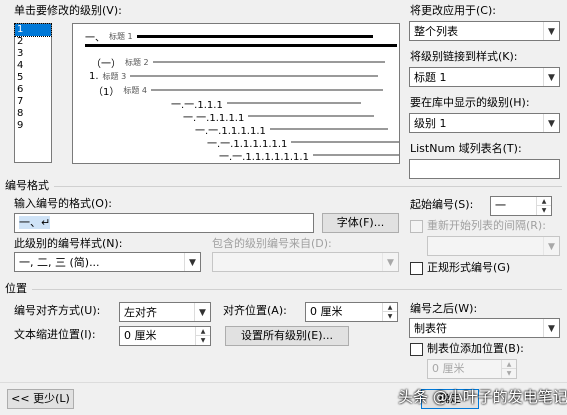 This screenshot has width=567, height=415. I want to click on preview-row: 1. 标题 3, so click(234, 76).